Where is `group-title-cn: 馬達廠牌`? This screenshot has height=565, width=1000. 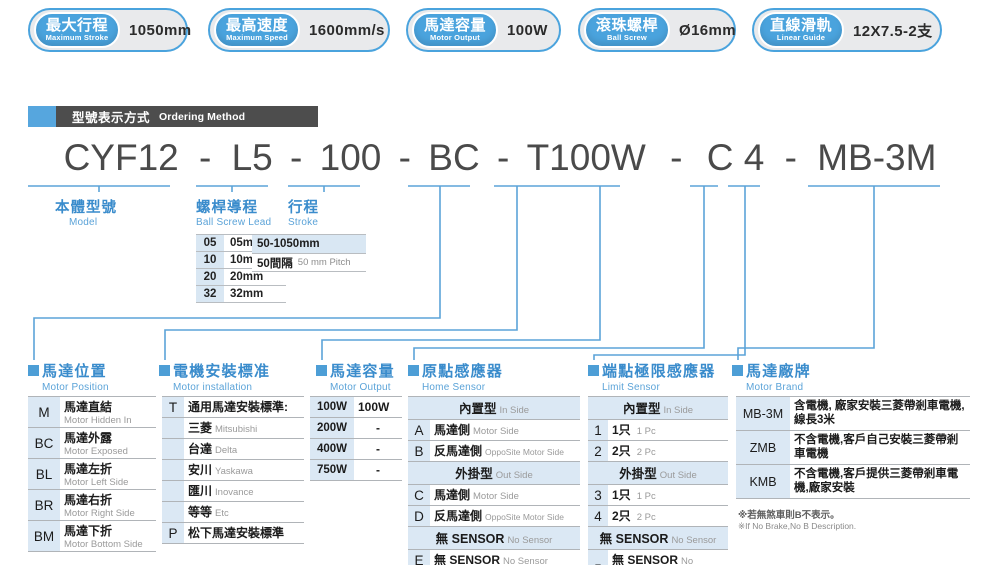 group-title-cn: 馬達廠牌 is located at coordinates (778, 371).